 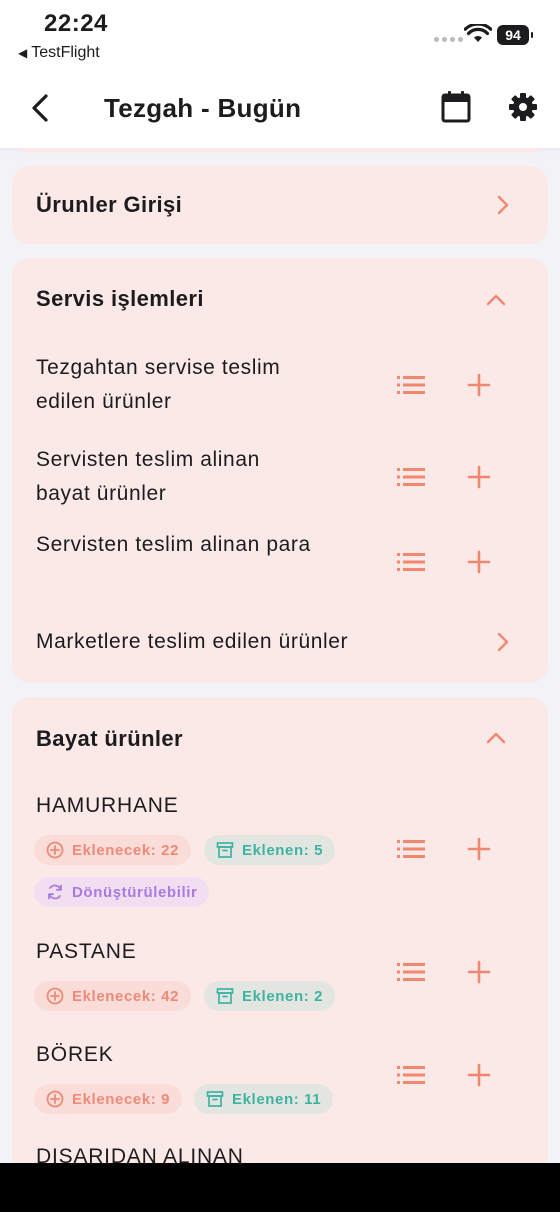 I want to click on battery-level: 94, so click(x=513, y=35).